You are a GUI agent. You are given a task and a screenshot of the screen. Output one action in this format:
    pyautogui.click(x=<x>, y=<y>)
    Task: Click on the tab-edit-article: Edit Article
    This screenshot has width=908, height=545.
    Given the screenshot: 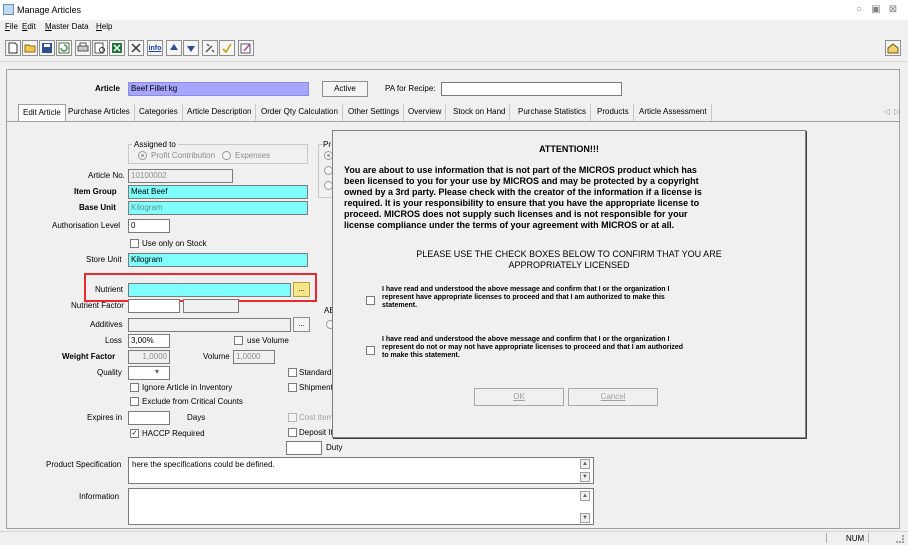 What is the action you would take?
    pyautogui.click(x=42, y=112)
    